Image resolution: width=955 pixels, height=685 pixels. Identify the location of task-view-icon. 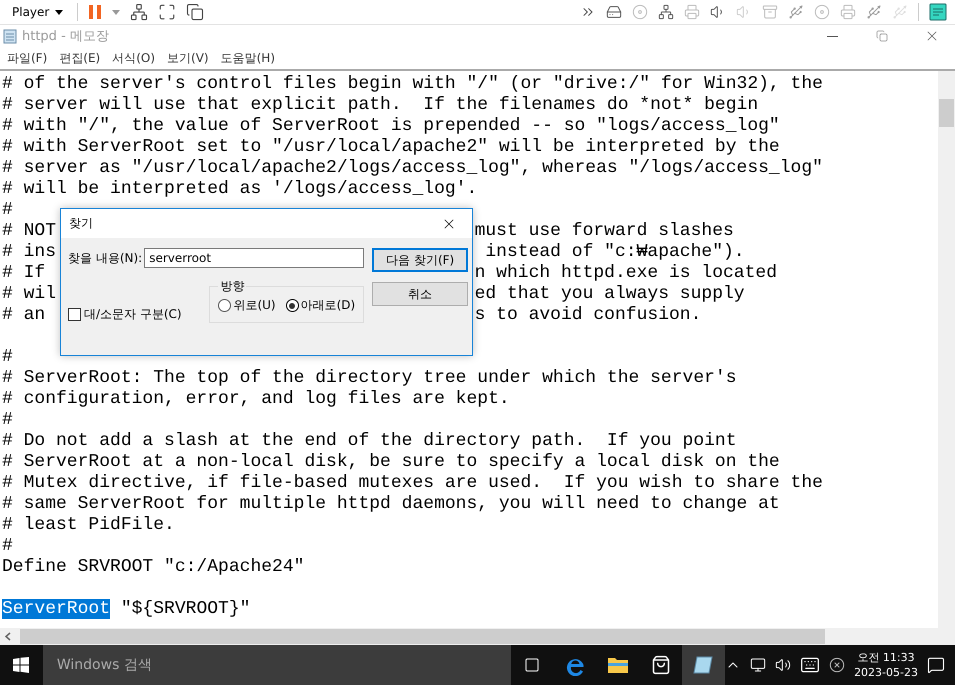
(532, 665).